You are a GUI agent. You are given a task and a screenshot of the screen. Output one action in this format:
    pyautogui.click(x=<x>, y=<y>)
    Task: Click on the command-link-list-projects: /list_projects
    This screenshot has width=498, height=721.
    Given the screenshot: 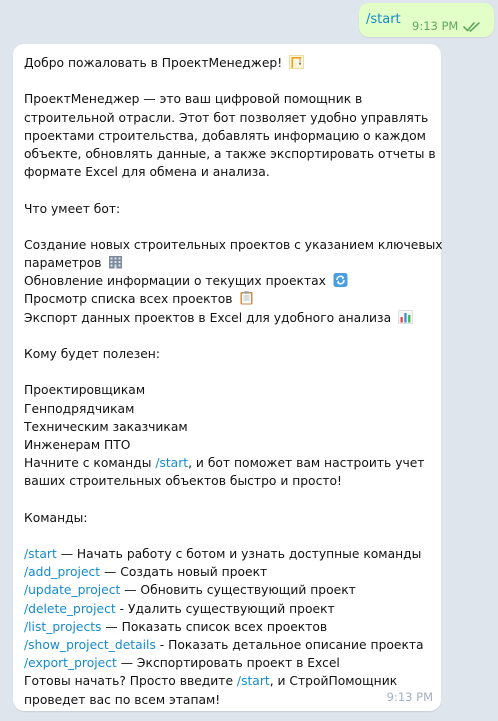 What is the action you would take?
    pyautogui.click(x=62, y=627)
    